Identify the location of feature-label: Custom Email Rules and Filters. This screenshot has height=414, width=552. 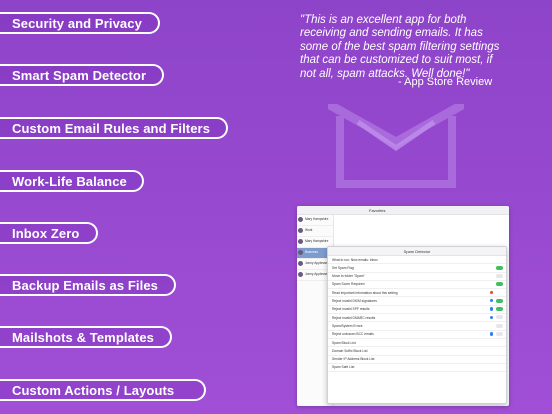
(111, 128).